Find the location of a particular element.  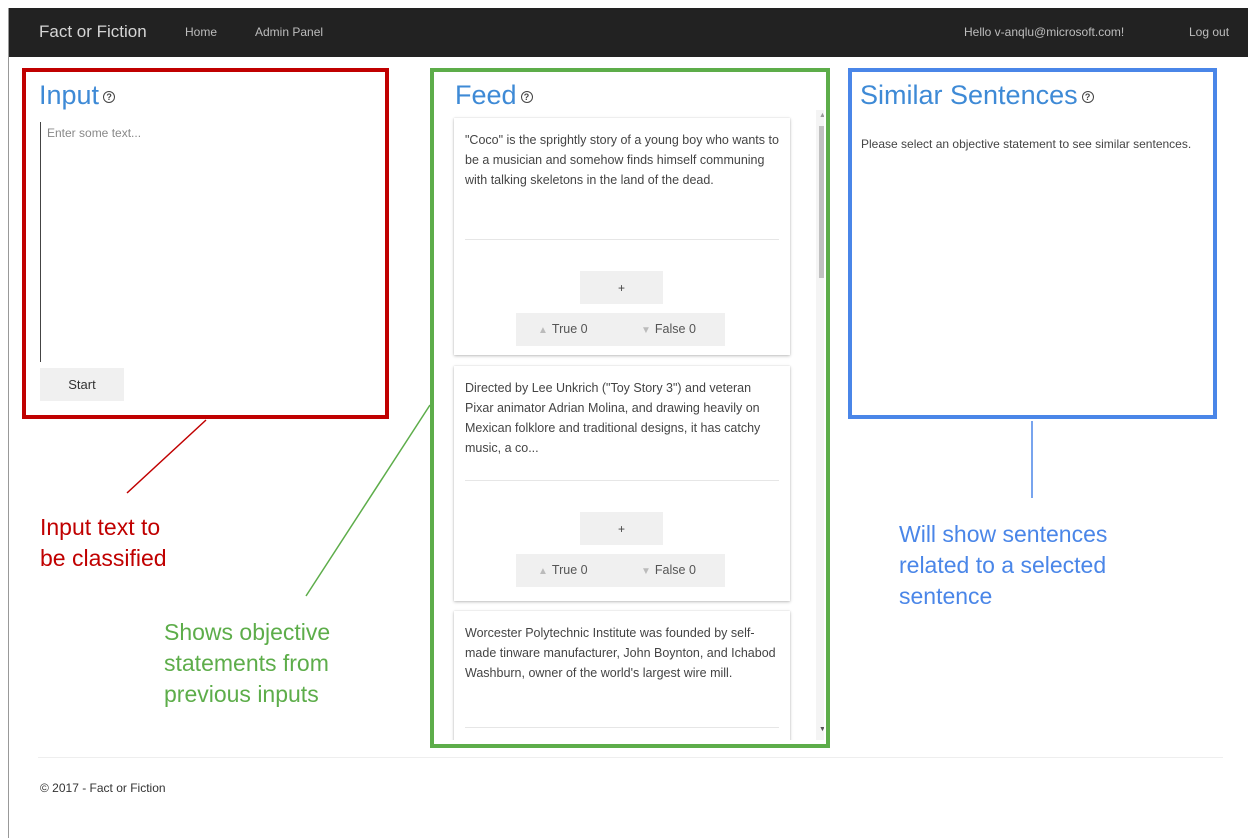

feed-panel-title: Feed? is located at coordinates (494, 95).